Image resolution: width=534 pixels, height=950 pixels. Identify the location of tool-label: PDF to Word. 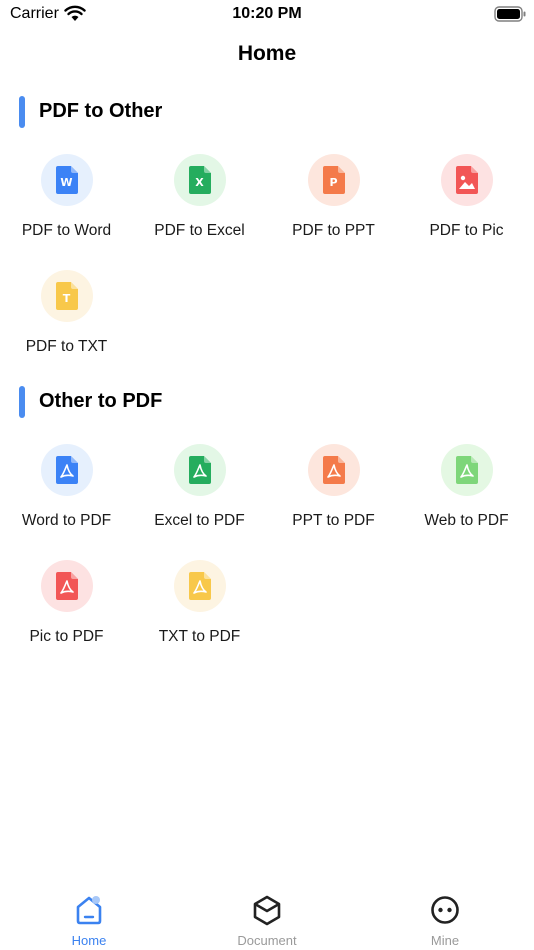
(66, 230).